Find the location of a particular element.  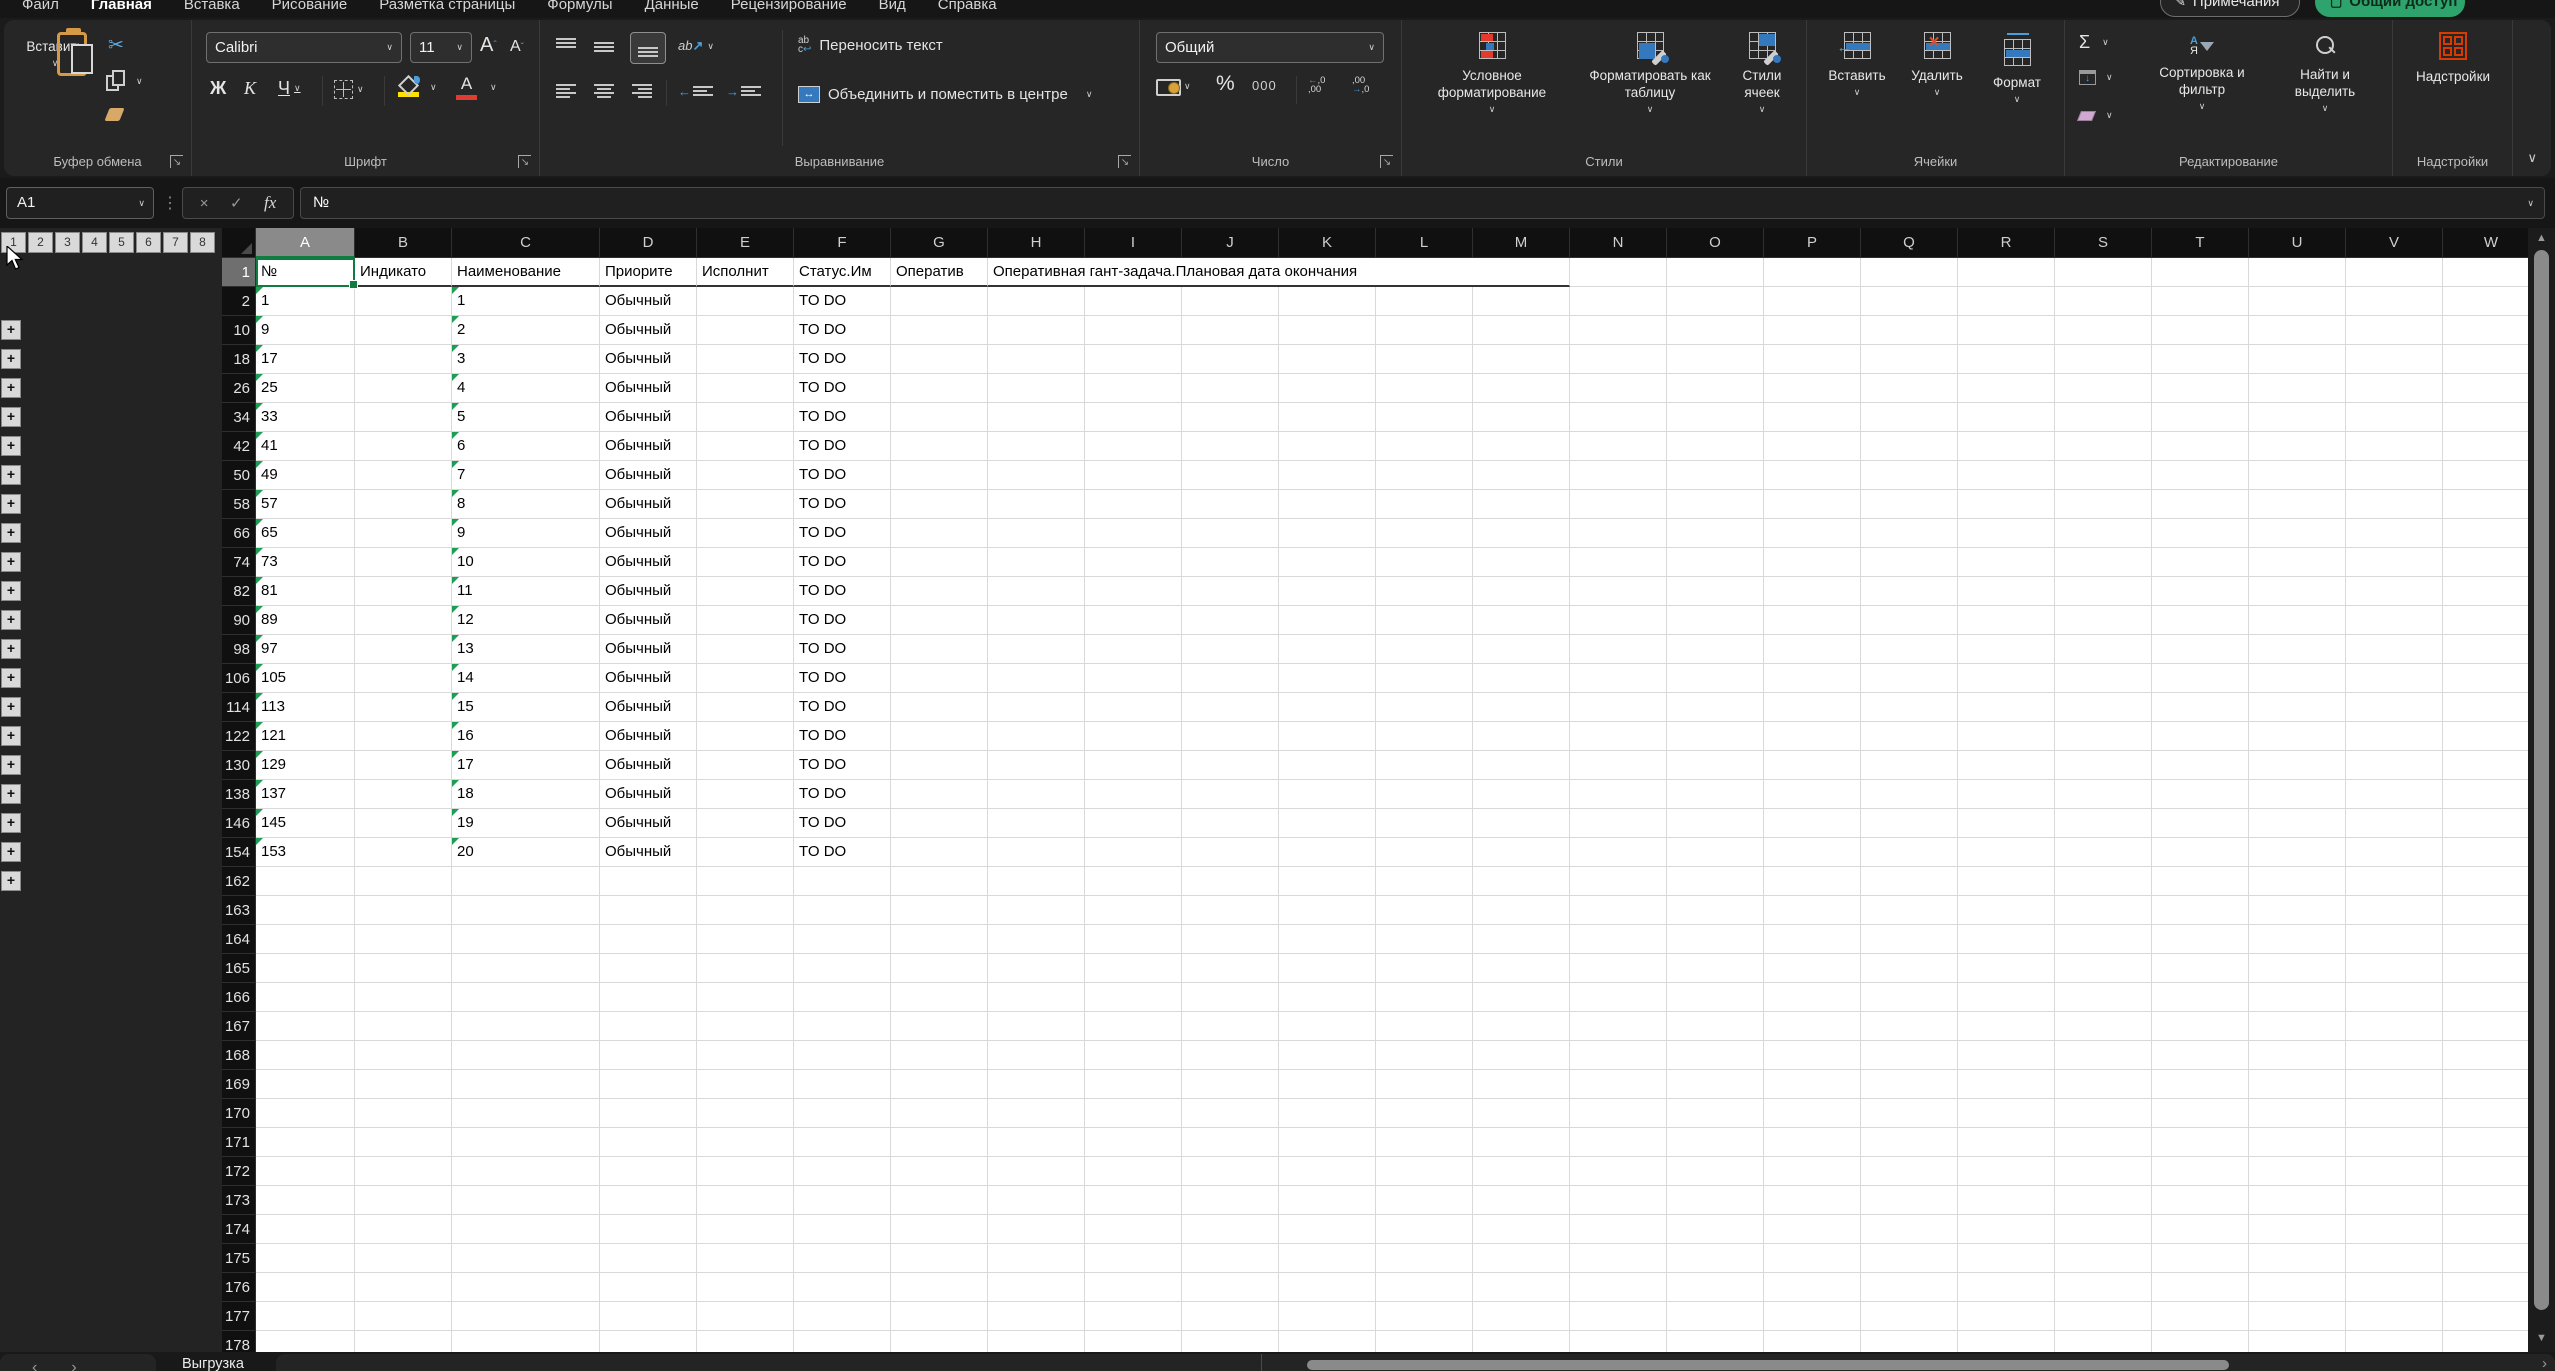

cell-I82 is located at coordinates (1133, 591).